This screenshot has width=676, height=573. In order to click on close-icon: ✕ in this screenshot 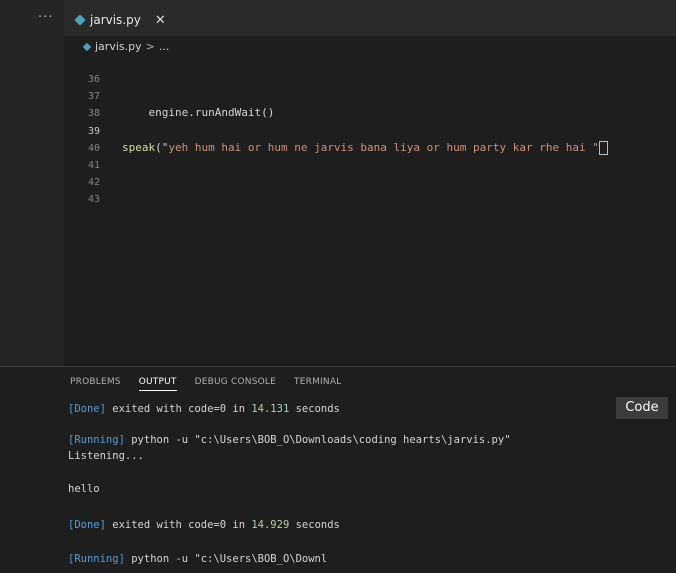, I will do `click(160, 20)`.